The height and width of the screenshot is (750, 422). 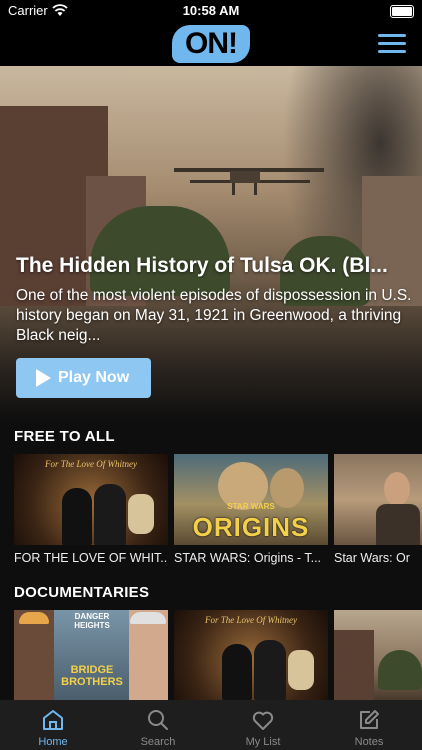 I want to click on clock: 10:58 AM, so click(x=211, y=10).